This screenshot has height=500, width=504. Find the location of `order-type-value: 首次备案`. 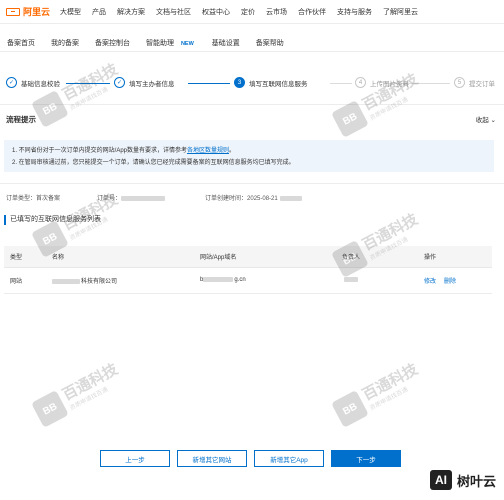

order-type-value: 首次备案 is located at coordinates (48, 199).